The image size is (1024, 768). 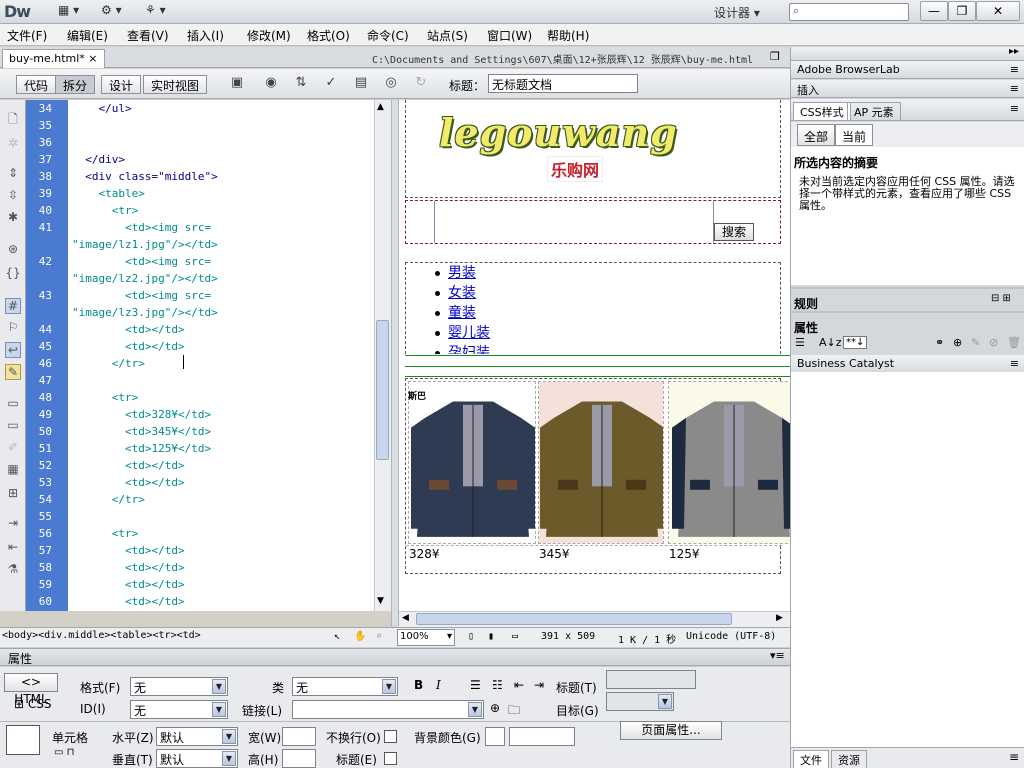 I want to click on window-size: 391 x 509, so click(x=568, y=636).